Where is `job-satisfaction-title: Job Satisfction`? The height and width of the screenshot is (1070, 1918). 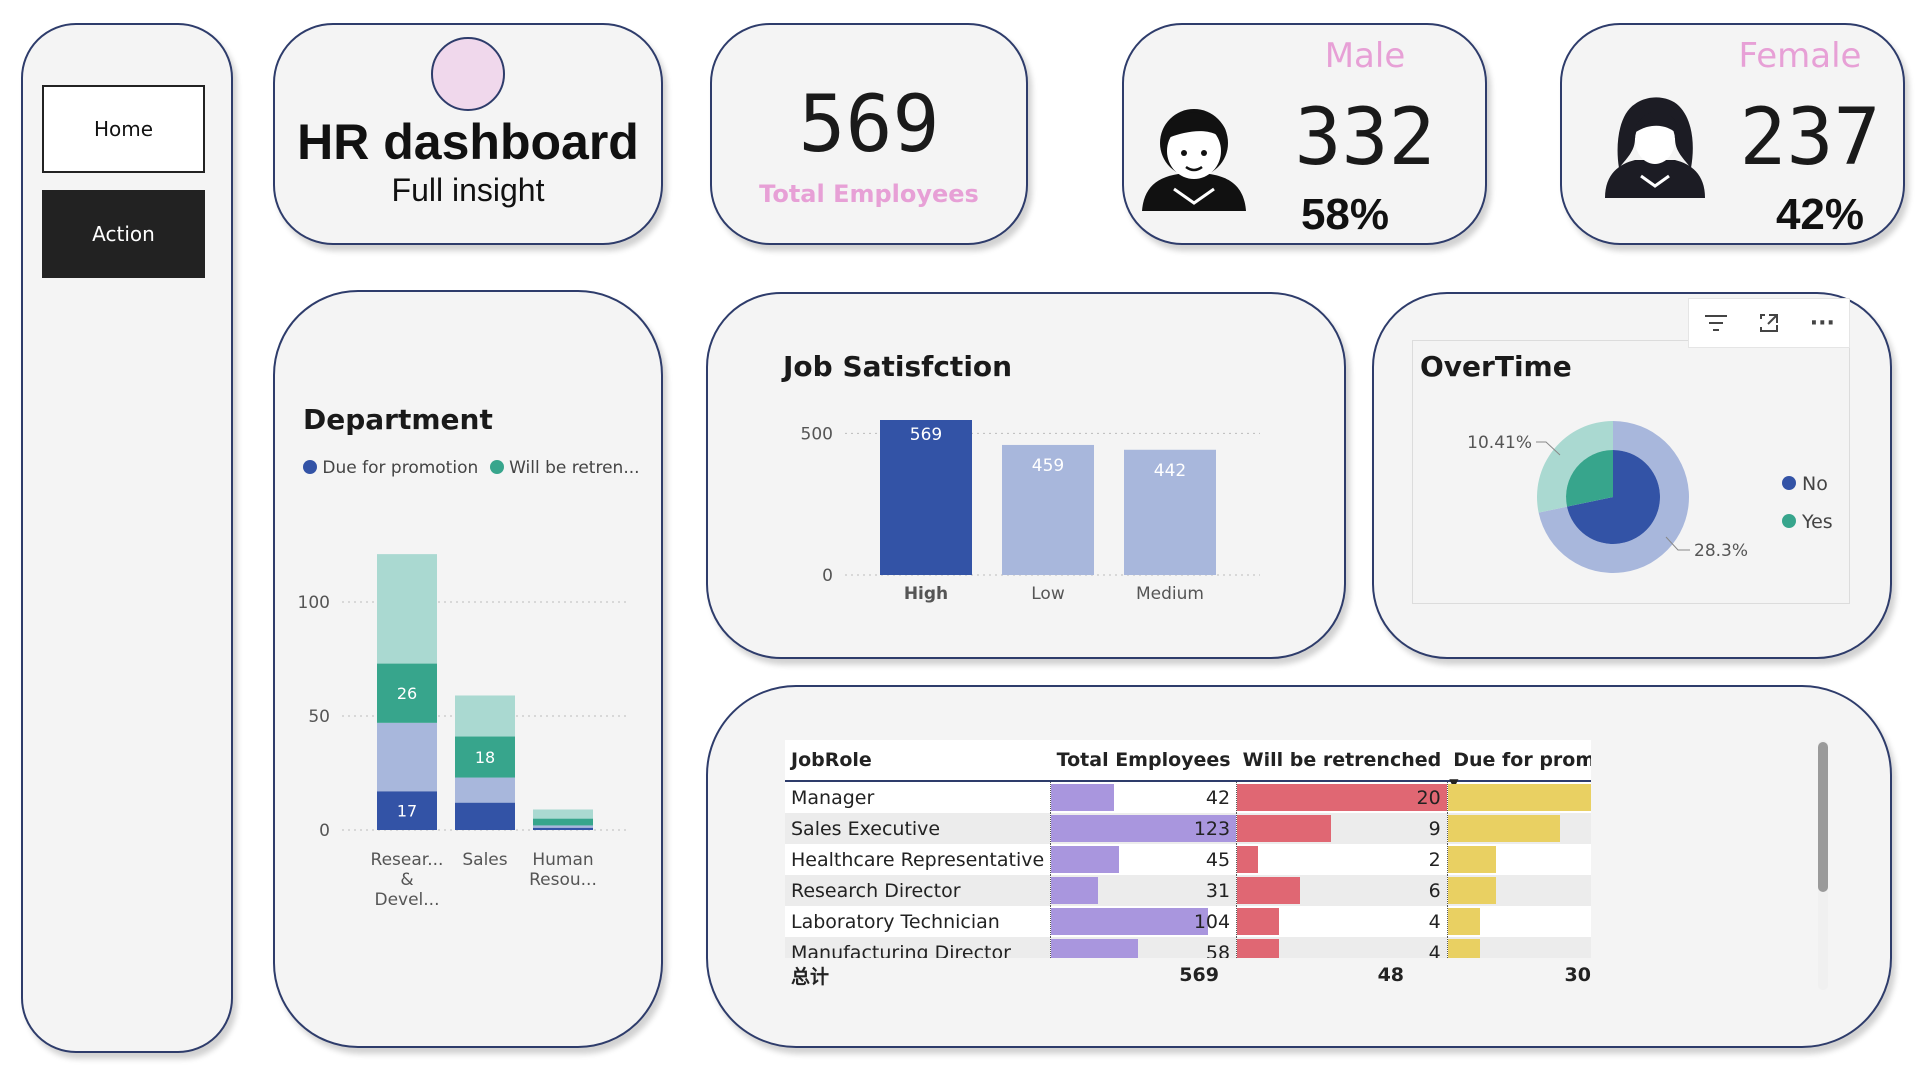
job-satisfaction-title: Job Satisfction is located at coordinates (898, 366).